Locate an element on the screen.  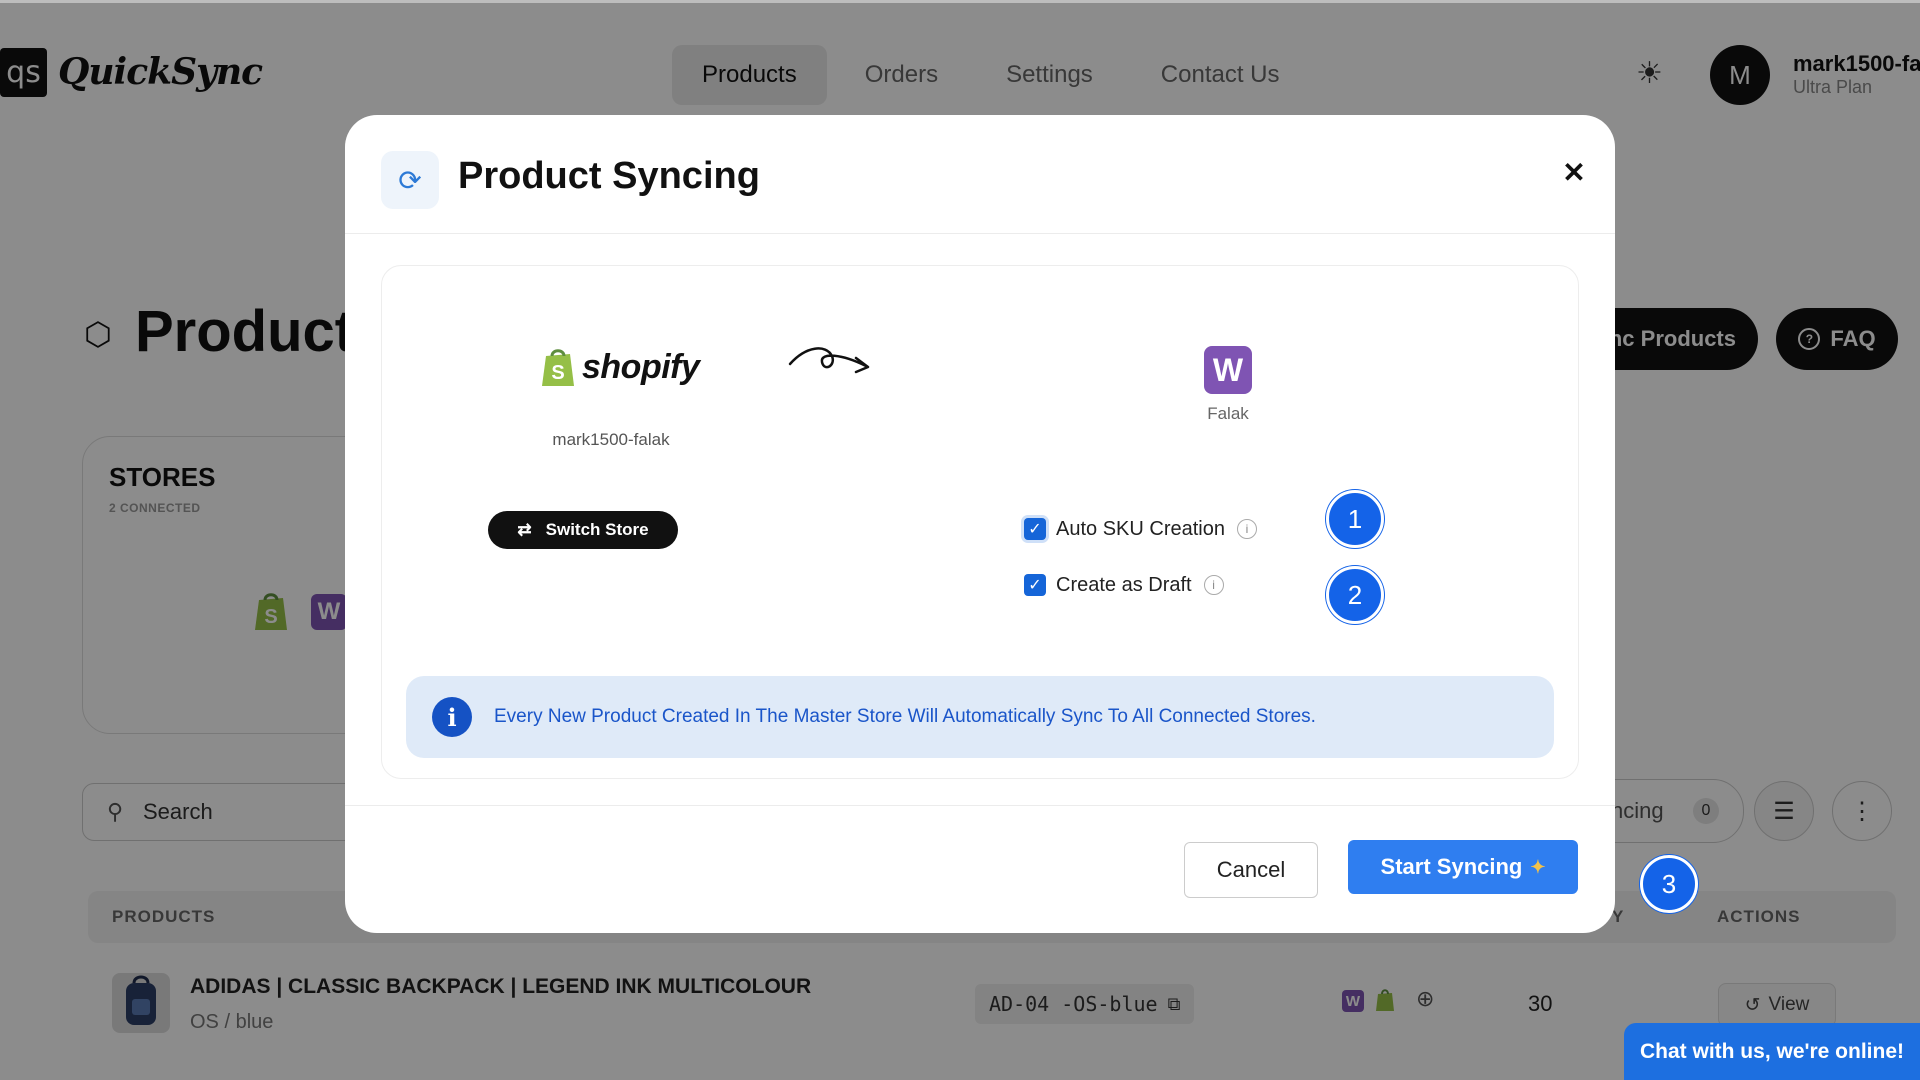
create-draft-option: ✓ Create as Draft i is located at coordinates (1124, 585).